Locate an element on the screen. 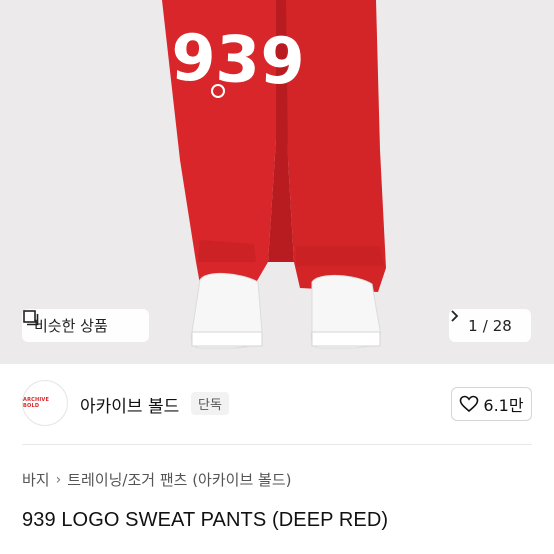 Image resolution: width=554 pixels, height=554 pixels. gallery-icon is located at coordinates (31, 318).